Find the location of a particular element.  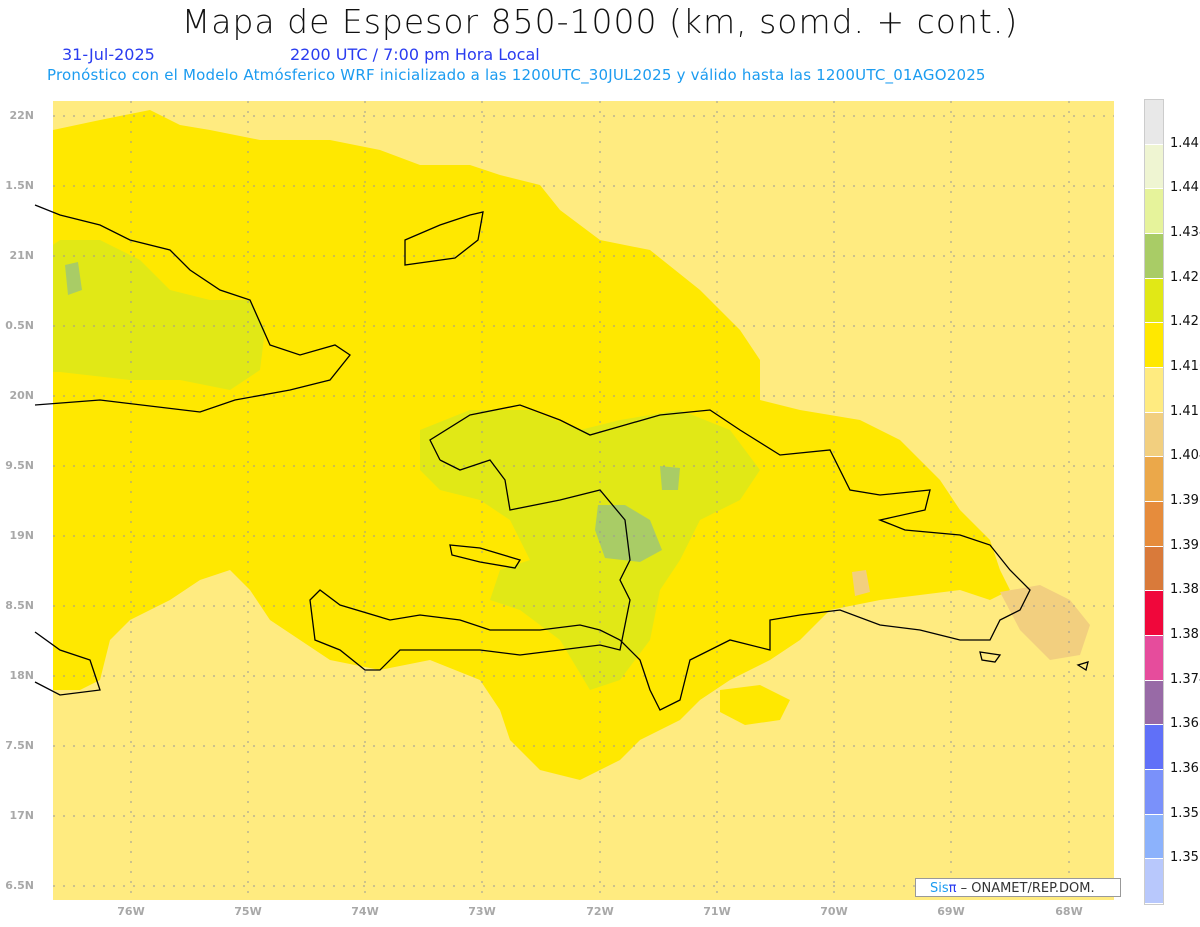

lat-label: 6.5N is located at coordinates (19, 885).